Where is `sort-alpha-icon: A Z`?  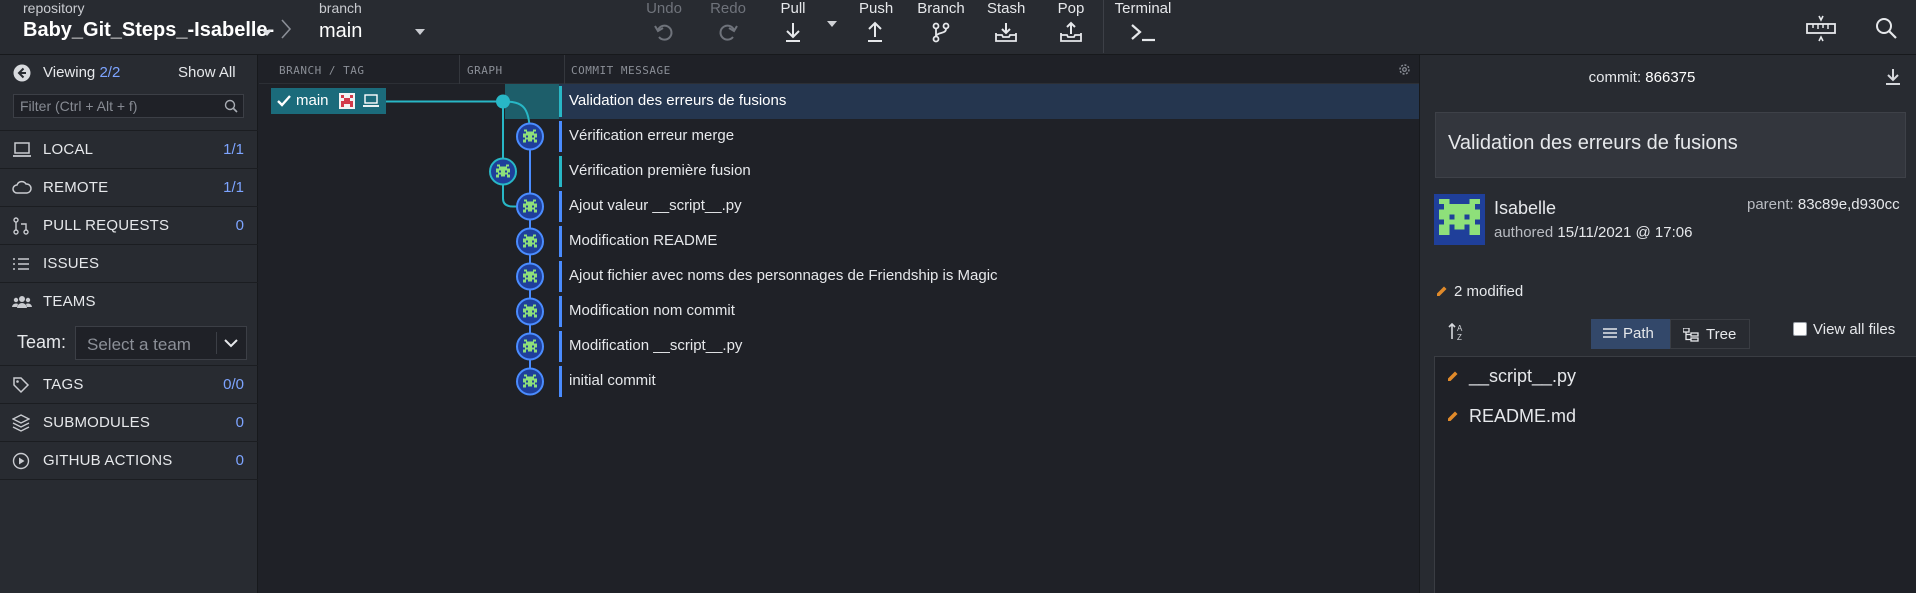
sort-alpha-icon: A Z is located at coordinates (1457, 332).